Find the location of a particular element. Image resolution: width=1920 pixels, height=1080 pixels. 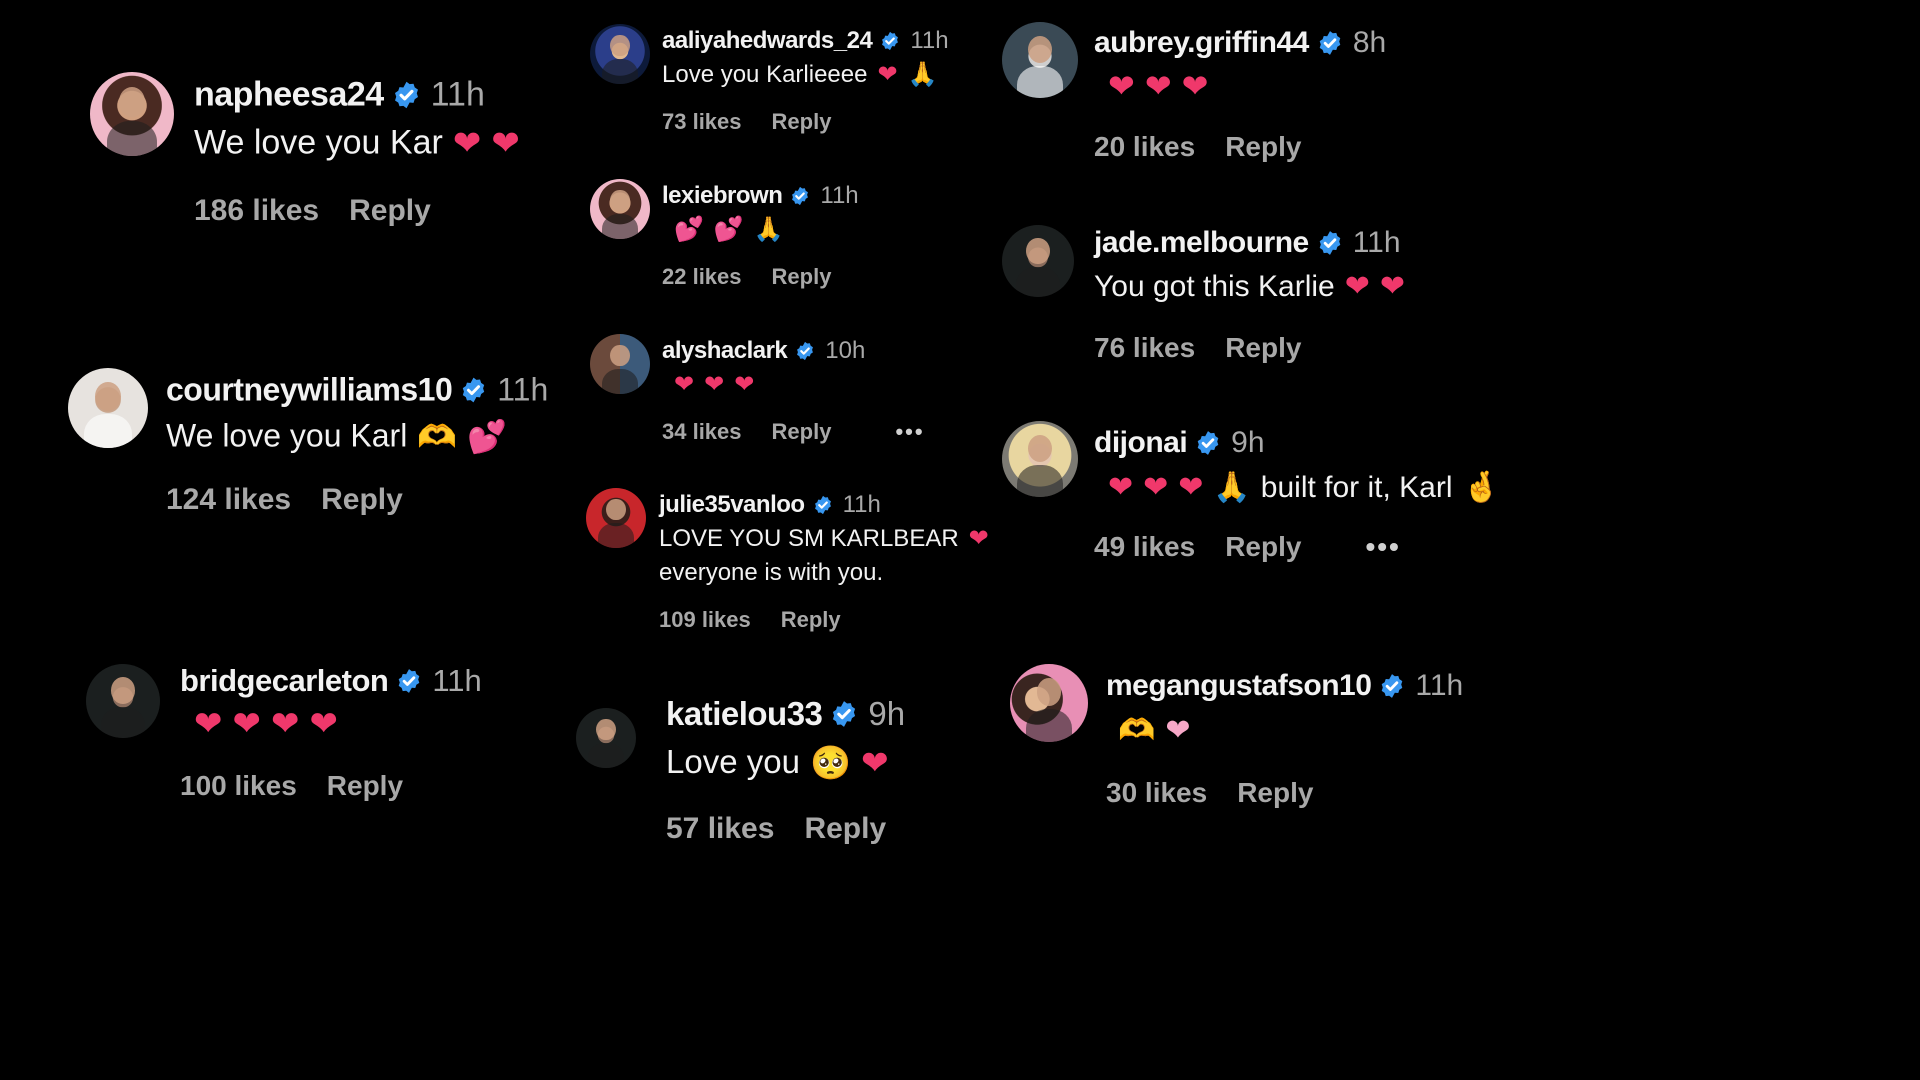

comment-text: ❤ ❤ ❤ ❤ is located at coordinates (261, 724).